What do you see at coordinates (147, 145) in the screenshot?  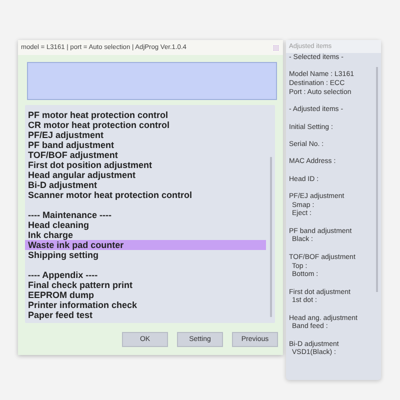 I see `menu-item: PF band adjustment` at bounding box center [147, 145].